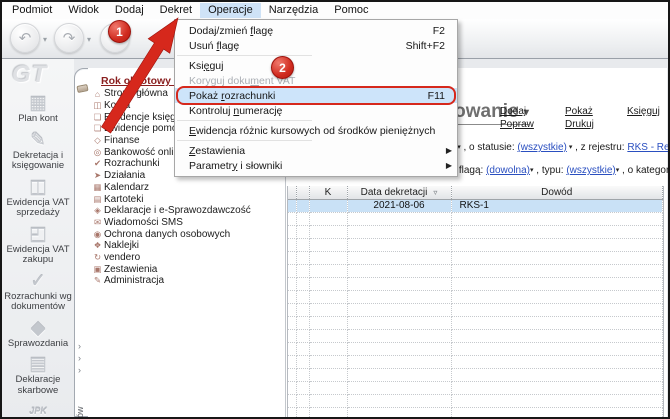 This screenshot has height=419, width=670. Describe the element at coordinates (188, 234) in the screenshot. I see `tree-item: ◉ Ochrona danych osobowych` at that location.